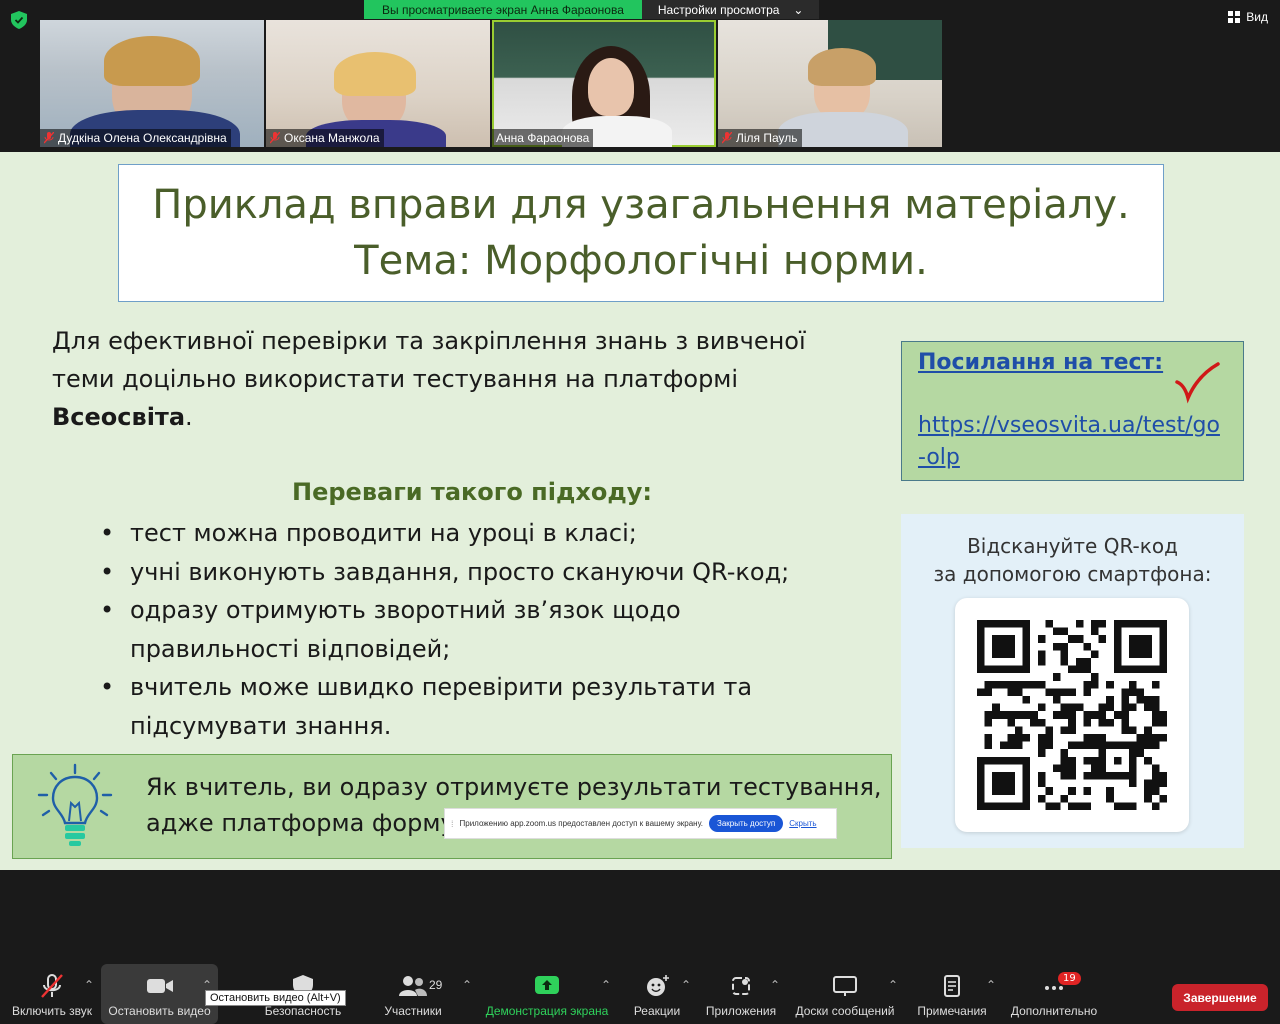  Describe the element at coordinates (159, 986) in the screenshot. I see `video-camera-icon` at that location.